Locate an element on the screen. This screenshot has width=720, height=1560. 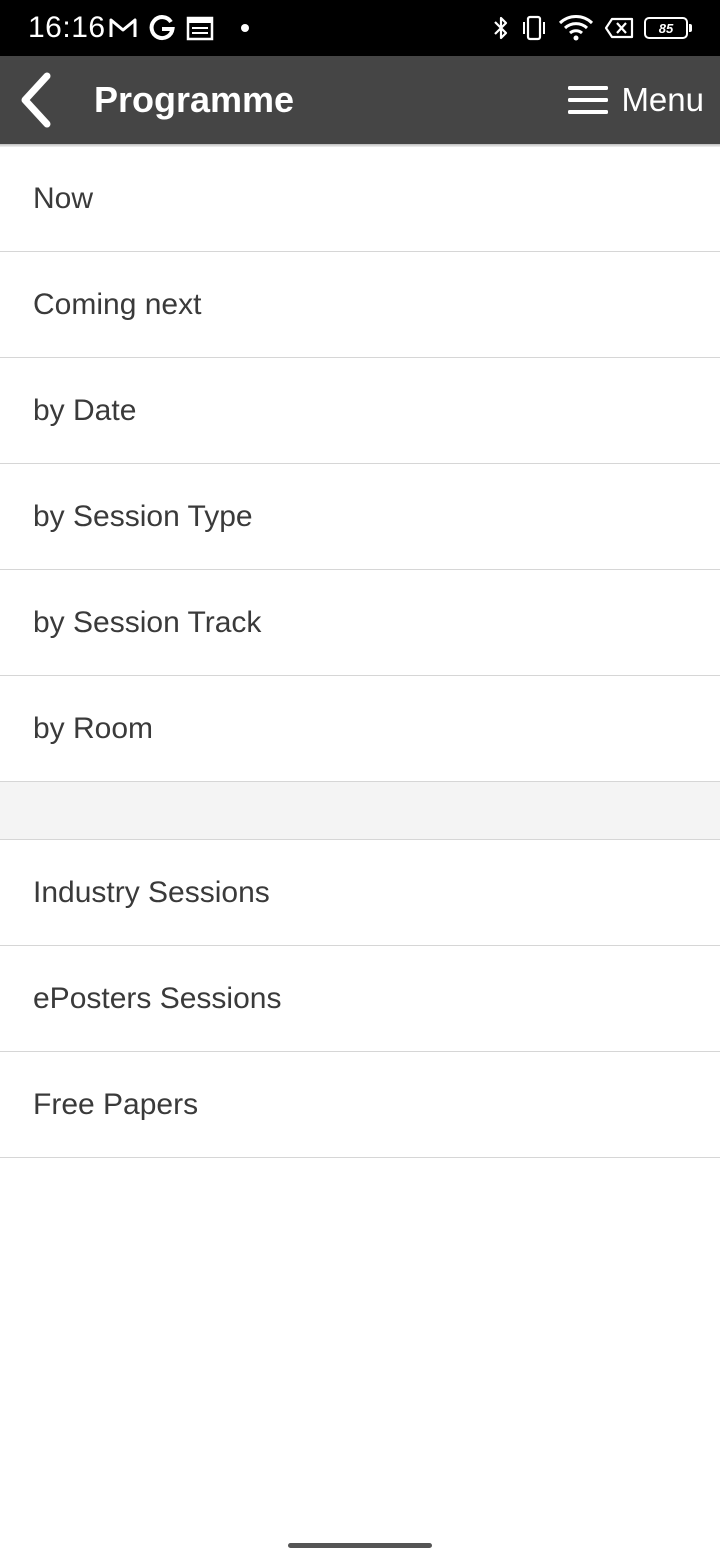
menu-item-by-room: by Room is located at coordinates (360, 729).